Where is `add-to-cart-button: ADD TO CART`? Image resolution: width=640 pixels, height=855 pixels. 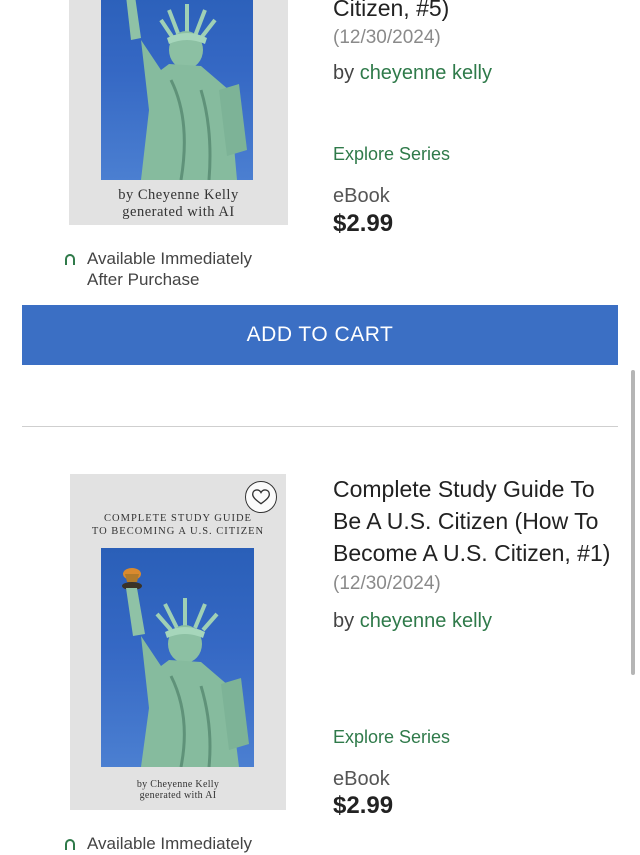
add-to-cart-button: ADD TO CART is located at coordinates (320, 335).